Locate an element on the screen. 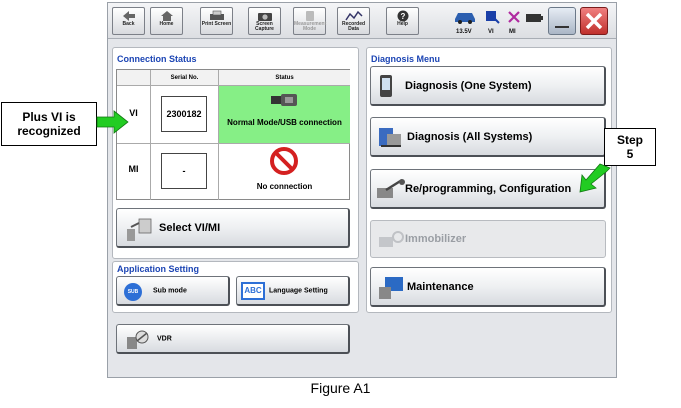 The image size is (681, 408). select-hand-icon is located at coordinates (139, 229).